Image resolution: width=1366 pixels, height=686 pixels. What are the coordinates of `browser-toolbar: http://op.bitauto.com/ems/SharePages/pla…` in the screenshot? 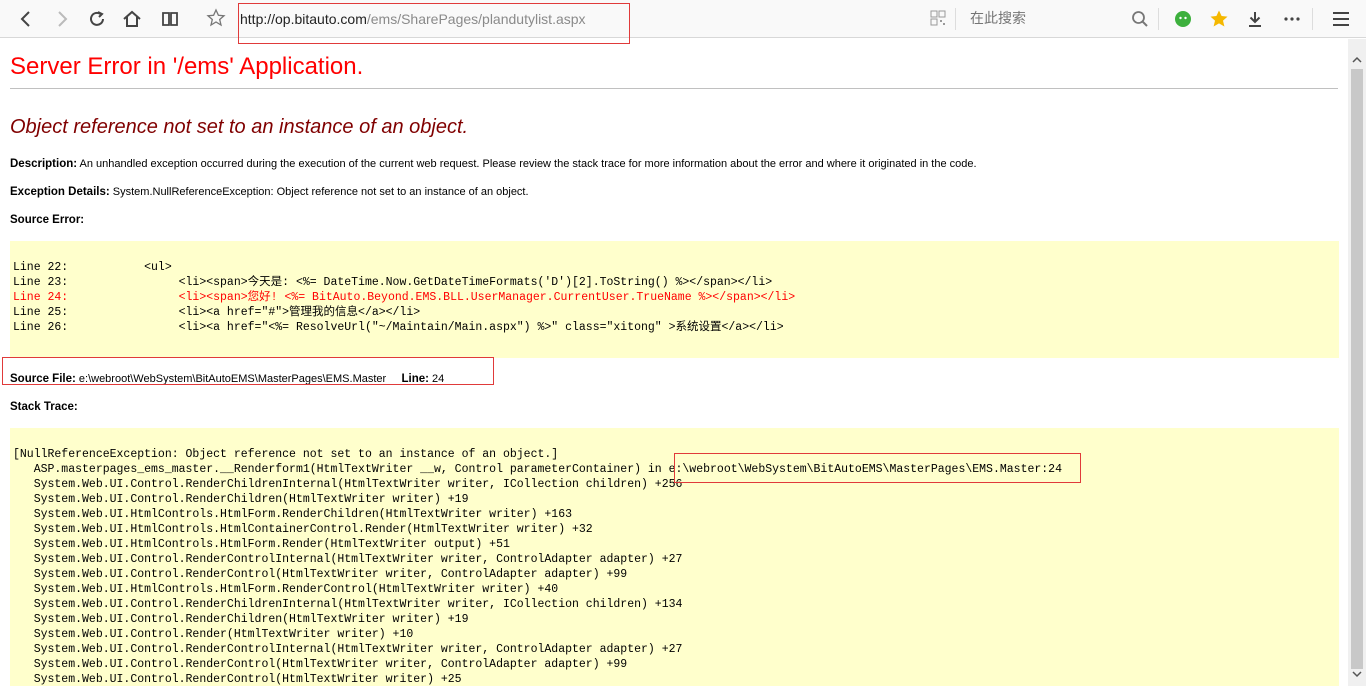 It's located at (683, 22).